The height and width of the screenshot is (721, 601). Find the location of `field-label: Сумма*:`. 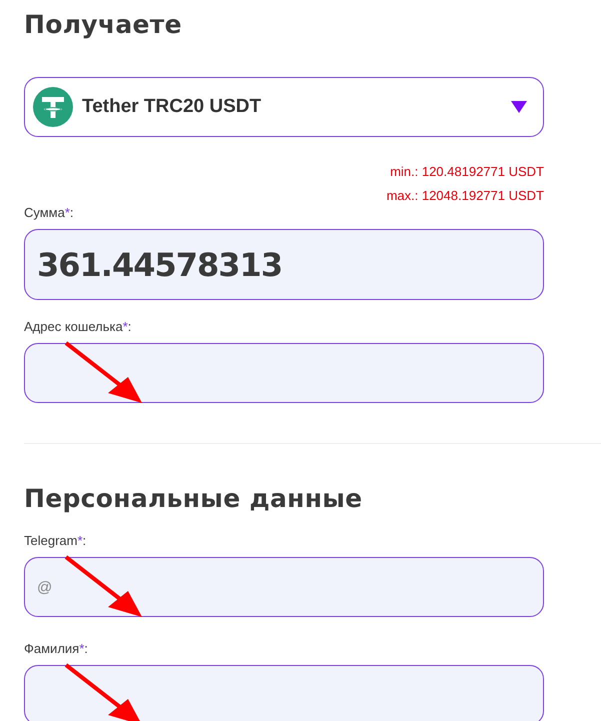

field-label: Сумма*: is located at coordinates (49, 212).